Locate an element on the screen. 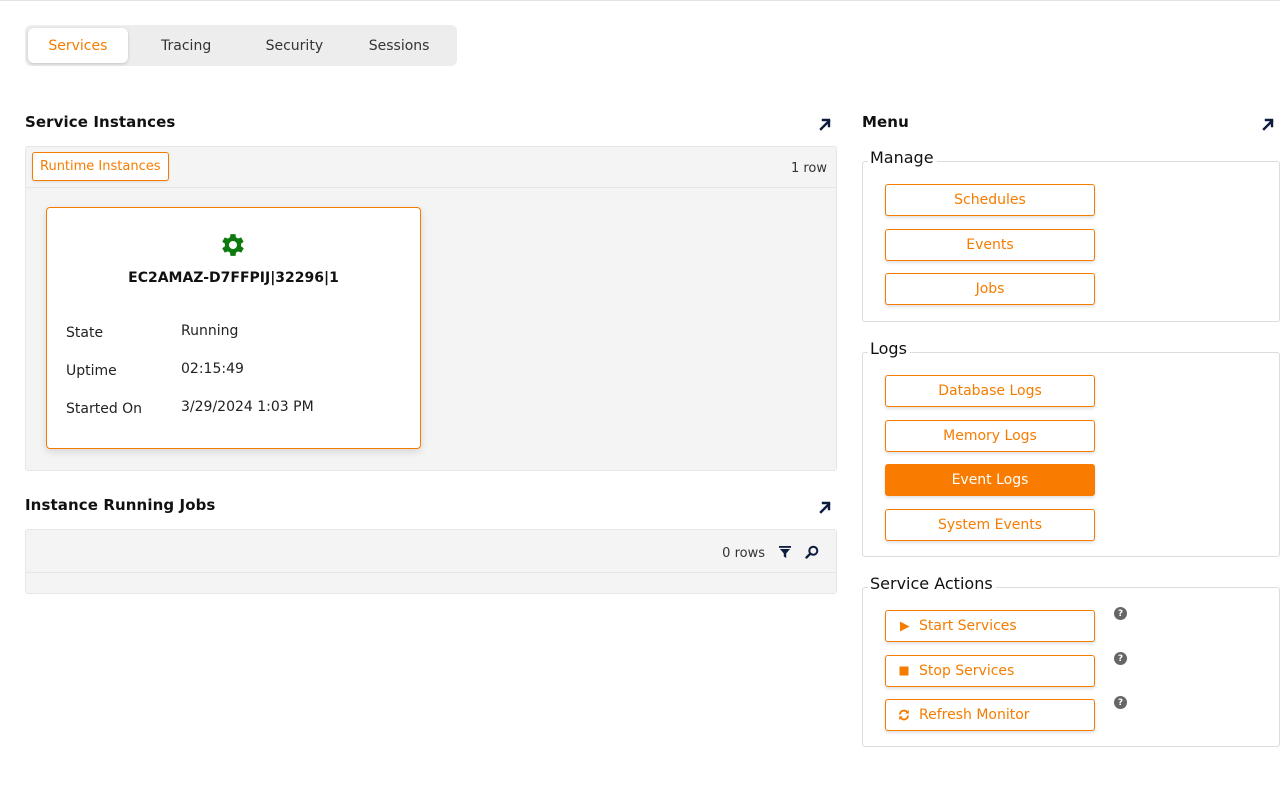 The image size is (1280, 786). tab-bar: Services Tracing Security Sessions is located at coordinates (241, 45).